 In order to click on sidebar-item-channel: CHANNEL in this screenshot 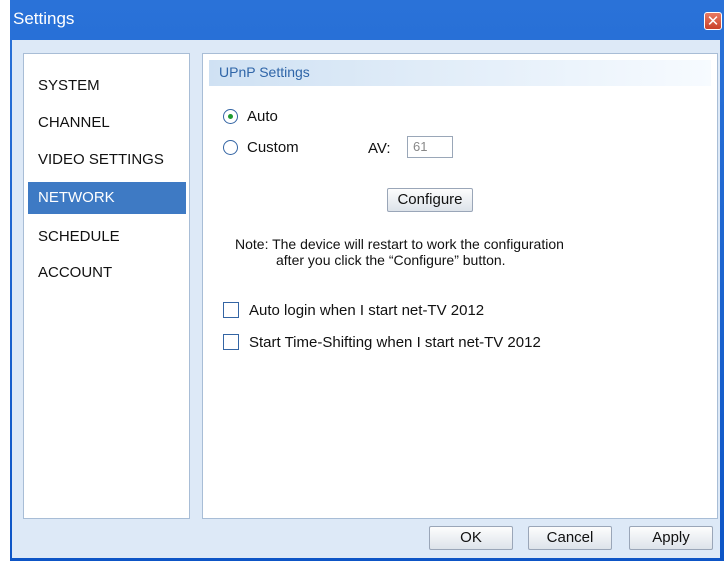, I will do `click(107, 123)`.